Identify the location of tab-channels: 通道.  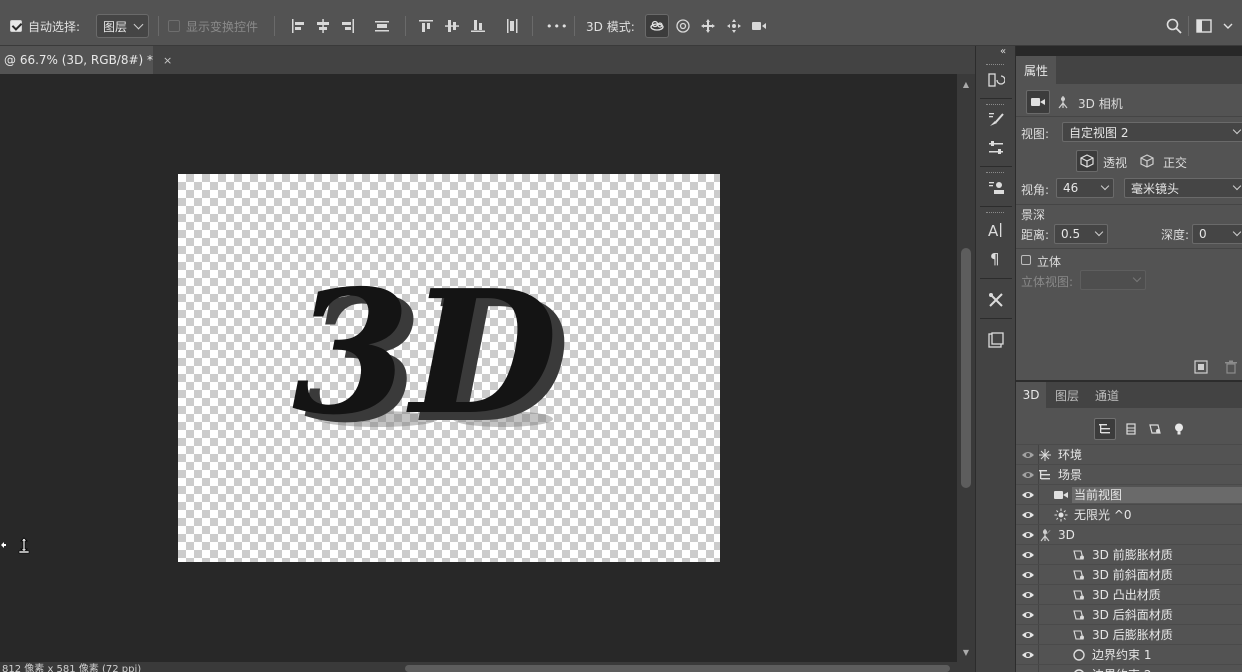
(1107, 395).